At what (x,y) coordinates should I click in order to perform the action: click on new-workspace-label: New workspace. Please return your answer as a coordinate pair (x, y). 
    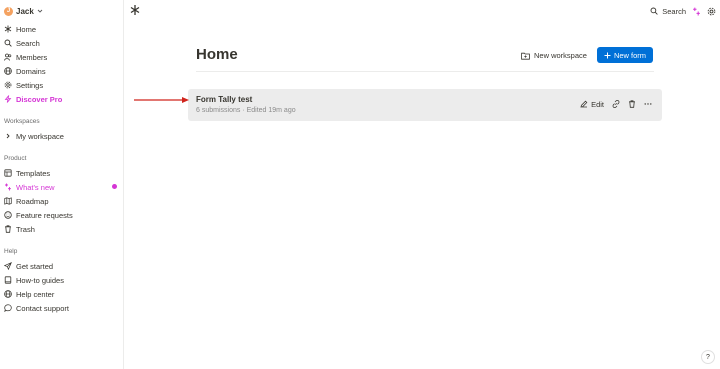
    Looking at the image, I should click on (560, 55).